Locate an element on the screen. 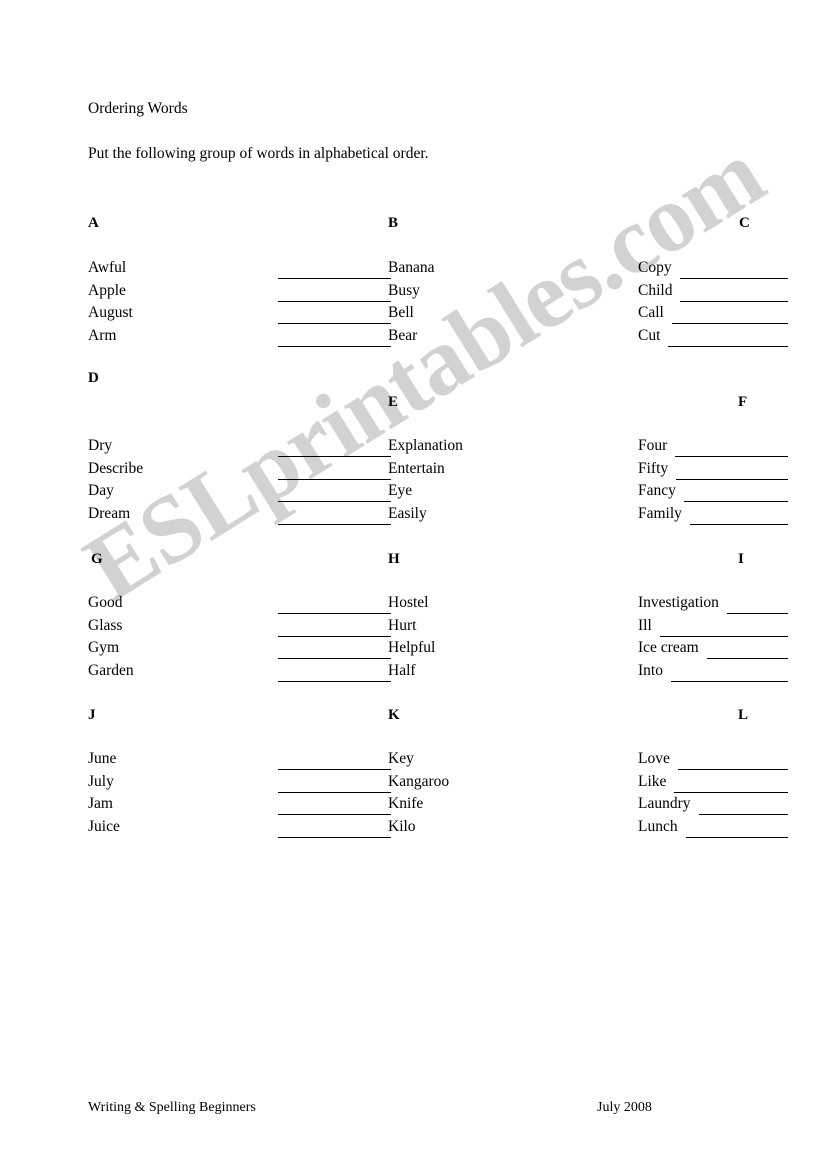 The height and width of the screenshot is (1169, 821). word-label: June is located at coordinates (102, 758).